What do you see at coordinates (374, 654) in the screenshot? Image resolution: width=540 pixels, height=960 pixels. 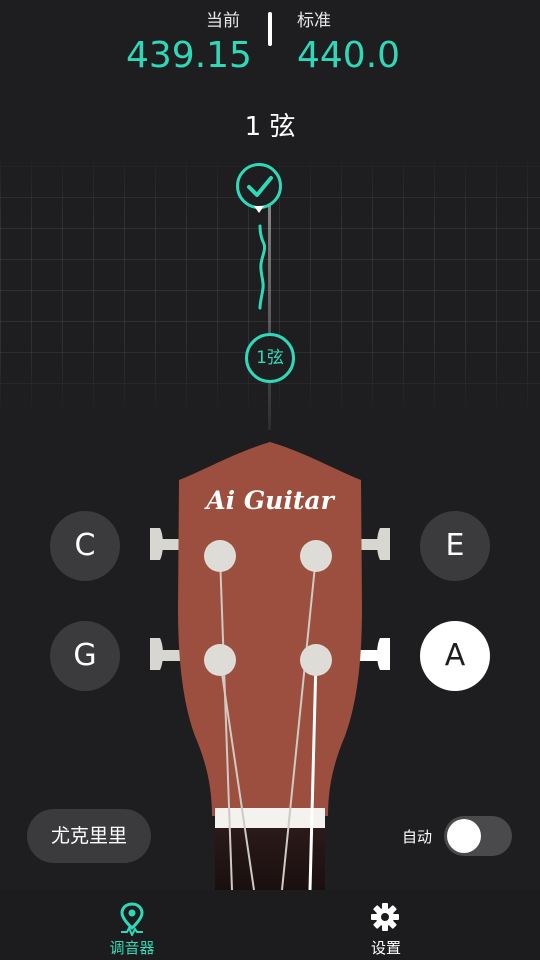 I see `tuner-peg-a` at bounding box center [374, 654].